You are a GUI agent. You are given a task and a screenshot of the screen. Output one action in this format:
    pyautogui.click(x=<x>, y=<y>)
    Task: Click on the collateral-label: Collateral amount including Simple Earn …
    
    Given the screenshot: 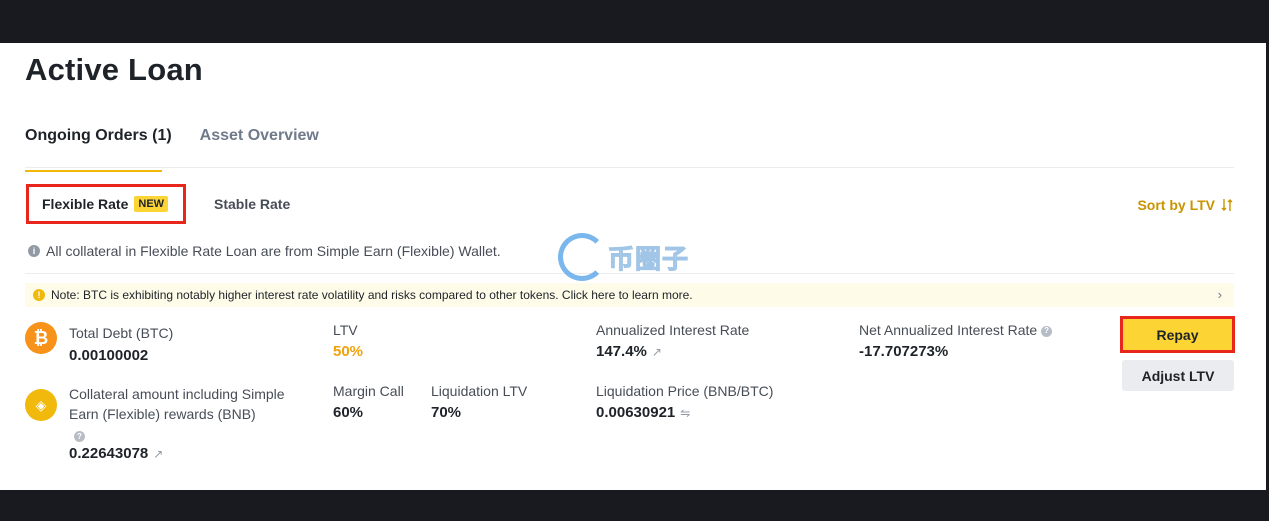 What is the action you would take?
    pyautogui.click(x=177, y=404)
    